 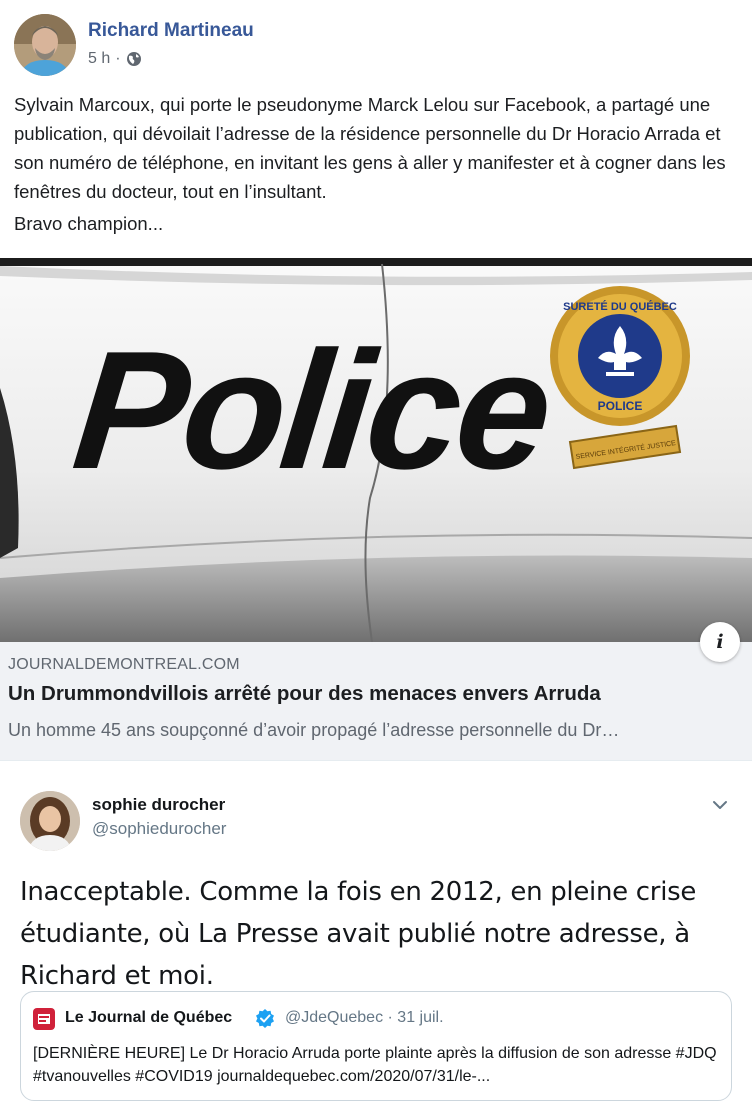 What do you see at coordinates (720, 805) in the screenshot?
I see `chevron-down-icon` at bounding box center [720, 805].